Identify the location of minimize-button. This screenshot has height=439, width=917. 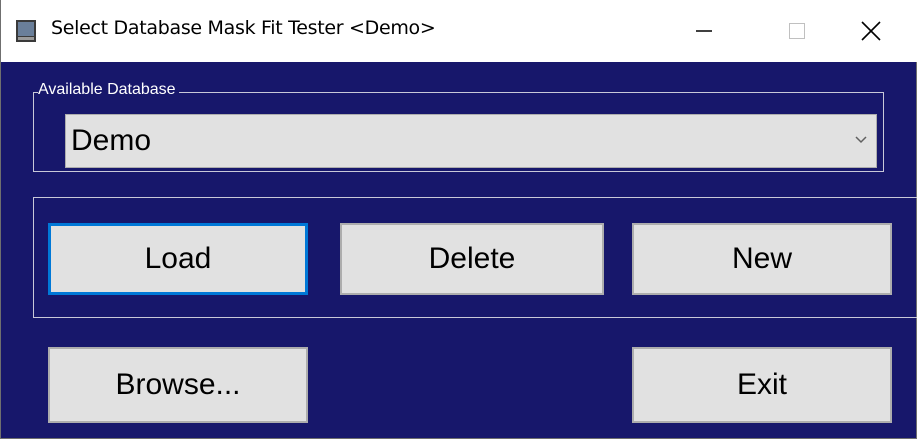
(704, 31).